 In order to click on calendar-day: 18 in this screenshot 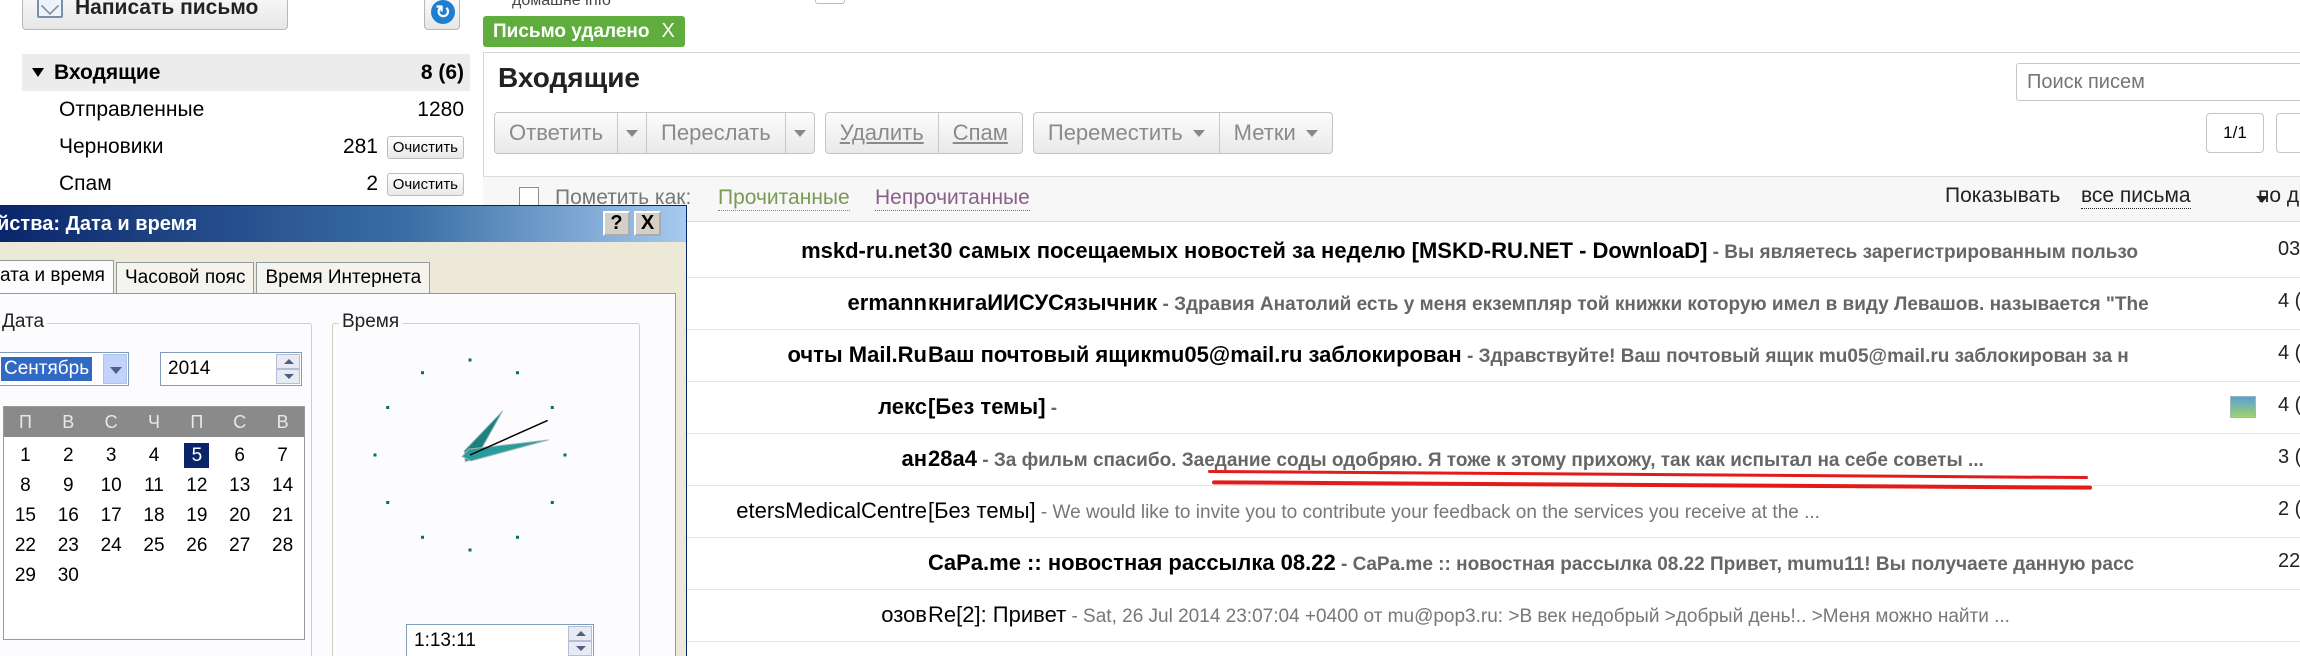, I will do `click(154, 515)`.